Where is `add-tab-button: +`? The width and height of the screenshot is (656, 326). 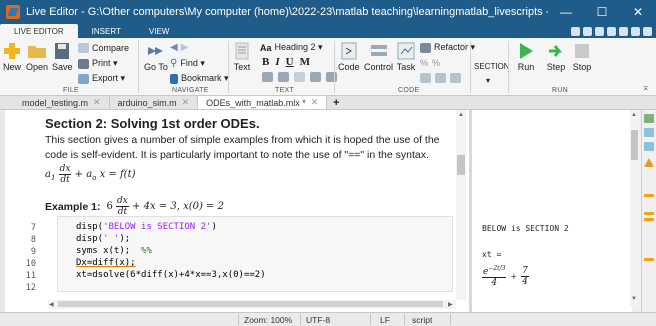 add-tab-button: + is located at coordinates (336, 102).